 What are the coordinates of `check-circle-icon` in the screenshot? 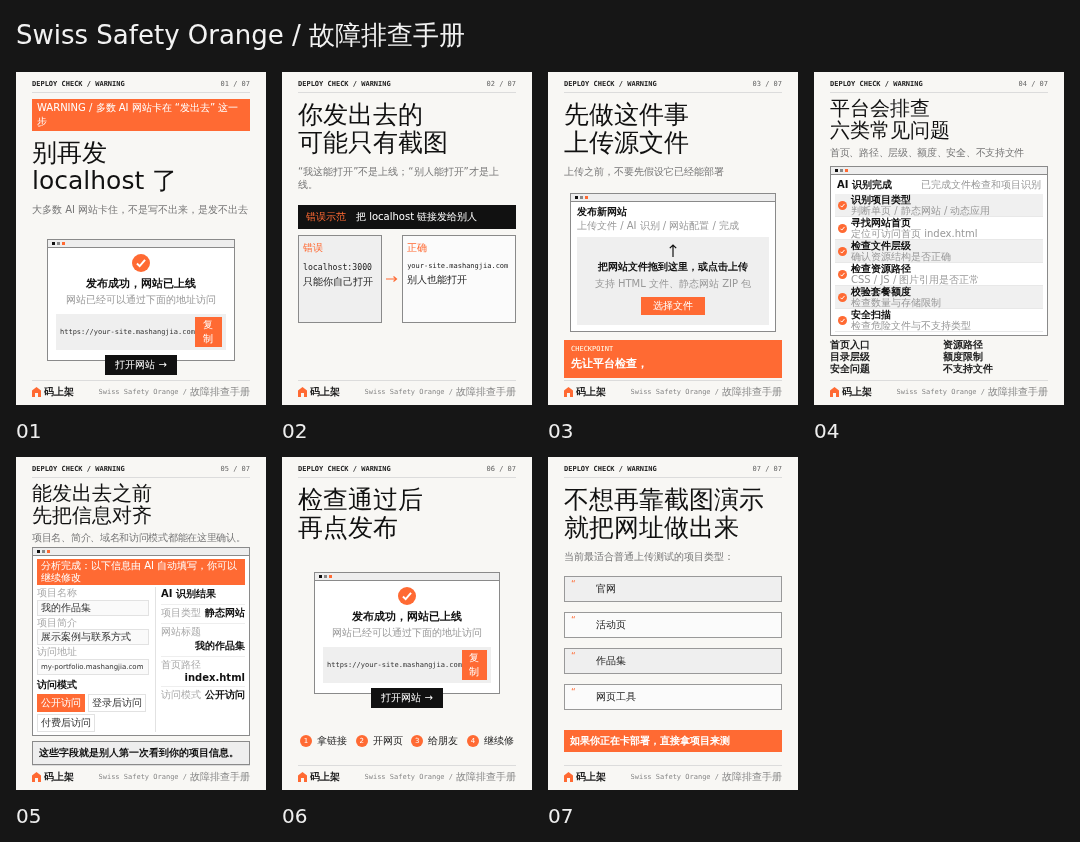 It's located at (407, 596).